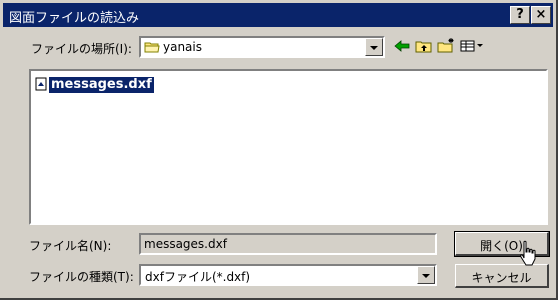  Describe the element at coordinates (424, 46) in the screenshot. I see `up-folder-icon` at that location.